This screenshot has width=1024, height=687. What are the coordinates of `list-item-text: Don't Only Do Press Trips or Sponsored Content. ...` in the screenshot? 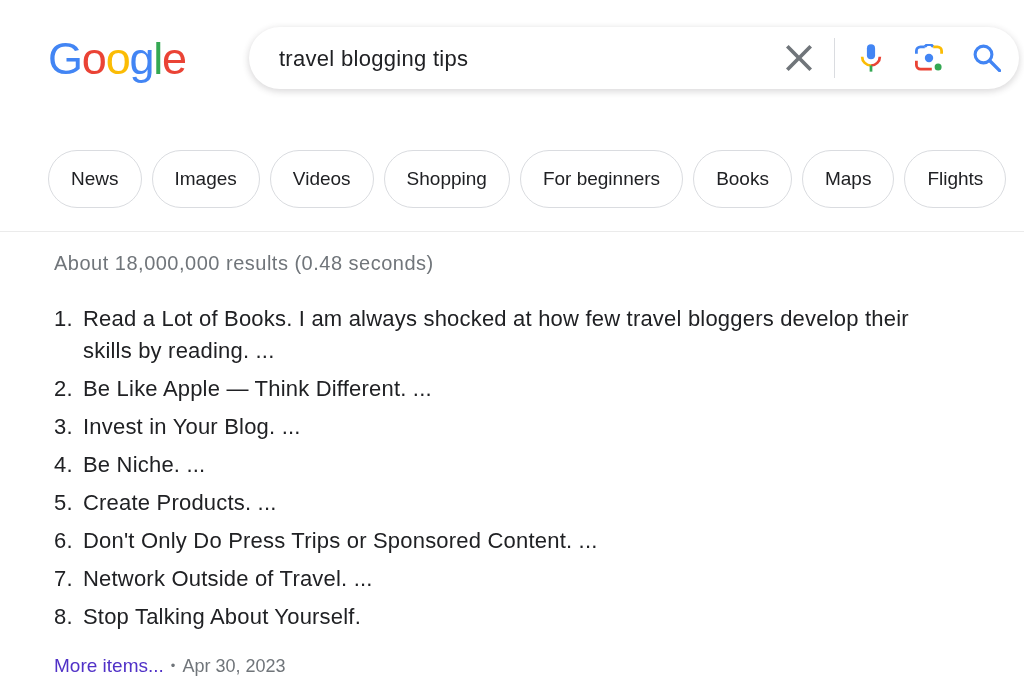 It's located at (340, 541).